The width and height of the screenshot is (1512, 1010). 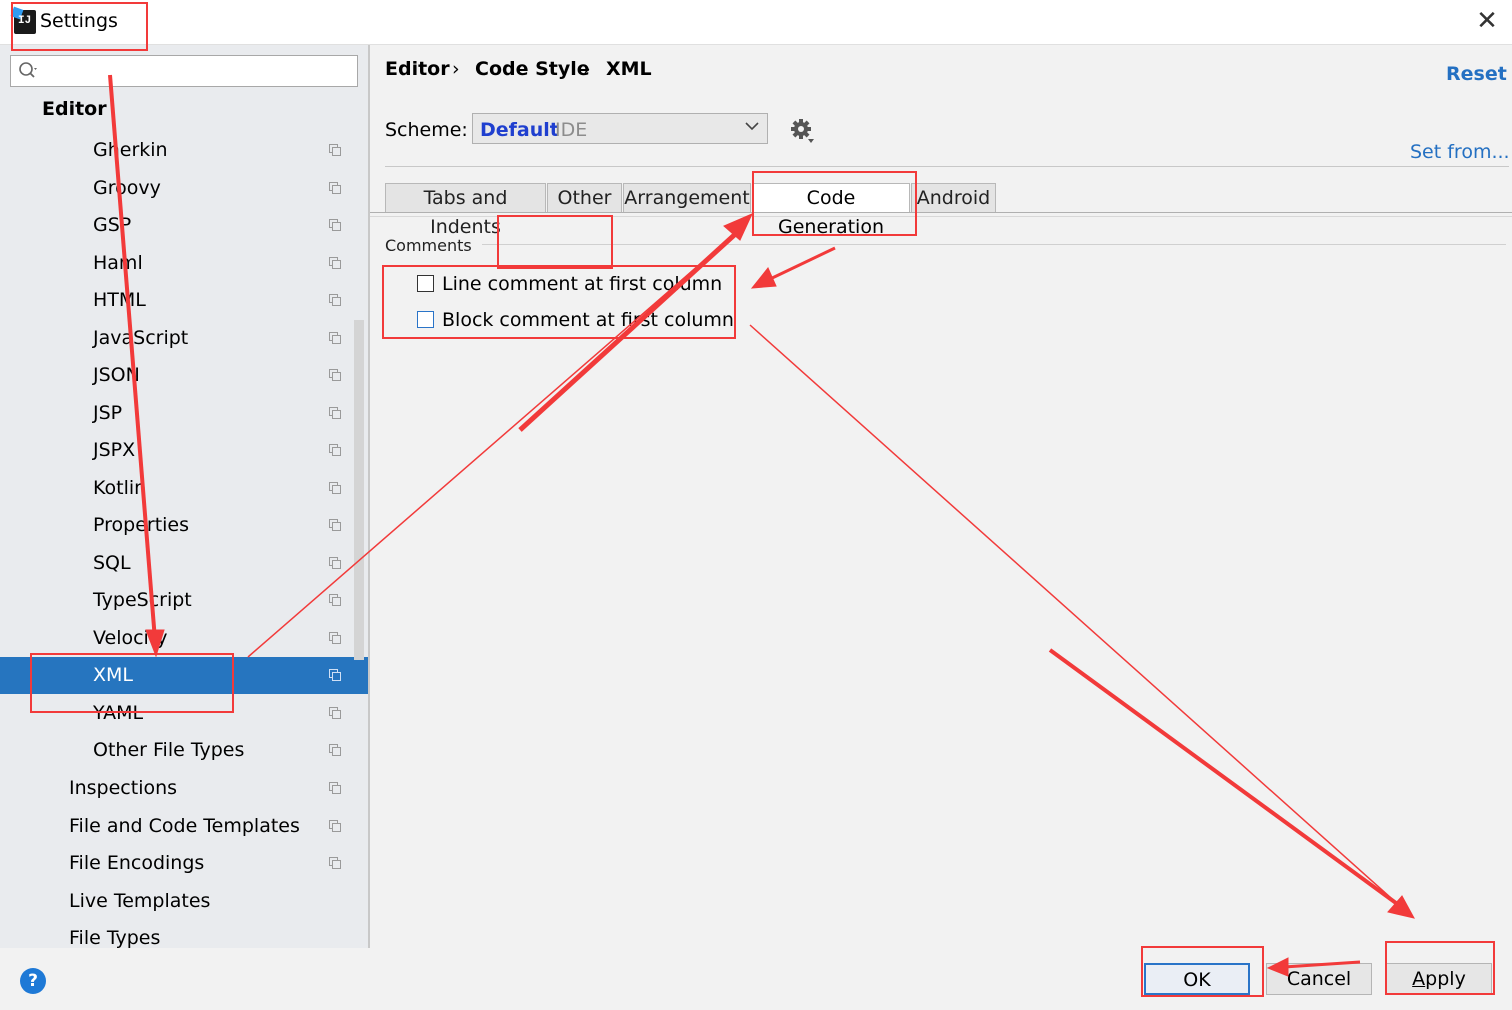 I want to click on breadcrumb-code-style: Code Style, so click(x=532, y=69).